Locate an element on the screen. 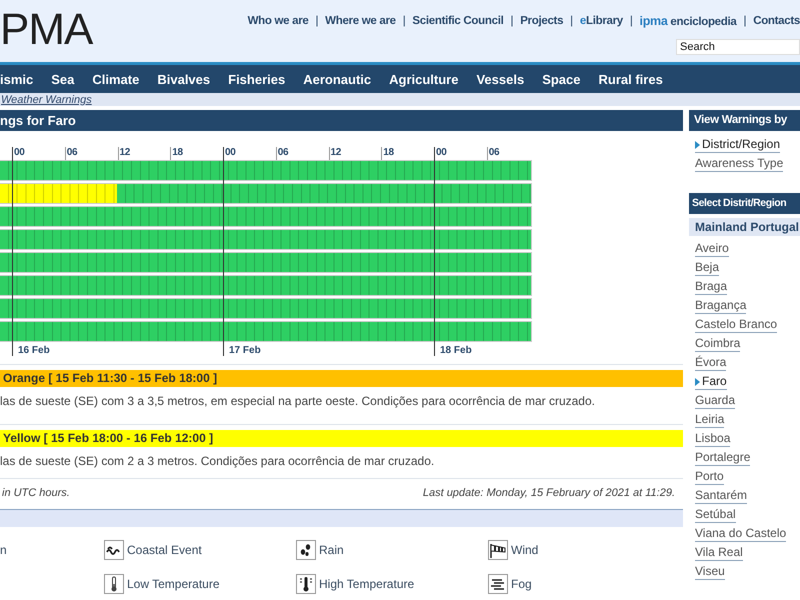 The image size is (800, 600). day-label: 16 Feb is located at coordinates (33, 350).